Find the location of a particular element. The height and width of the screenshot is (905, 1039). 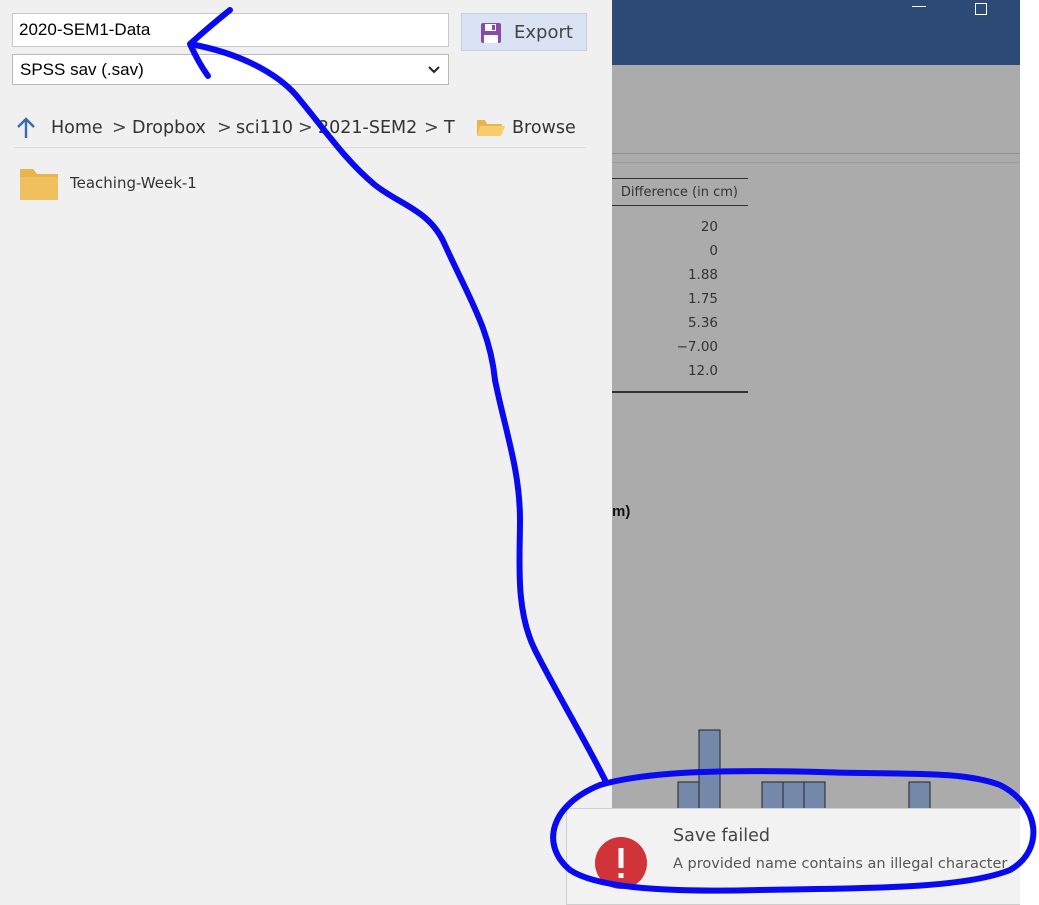

table-cell: 1.75 is located at coordinates (702, 299).